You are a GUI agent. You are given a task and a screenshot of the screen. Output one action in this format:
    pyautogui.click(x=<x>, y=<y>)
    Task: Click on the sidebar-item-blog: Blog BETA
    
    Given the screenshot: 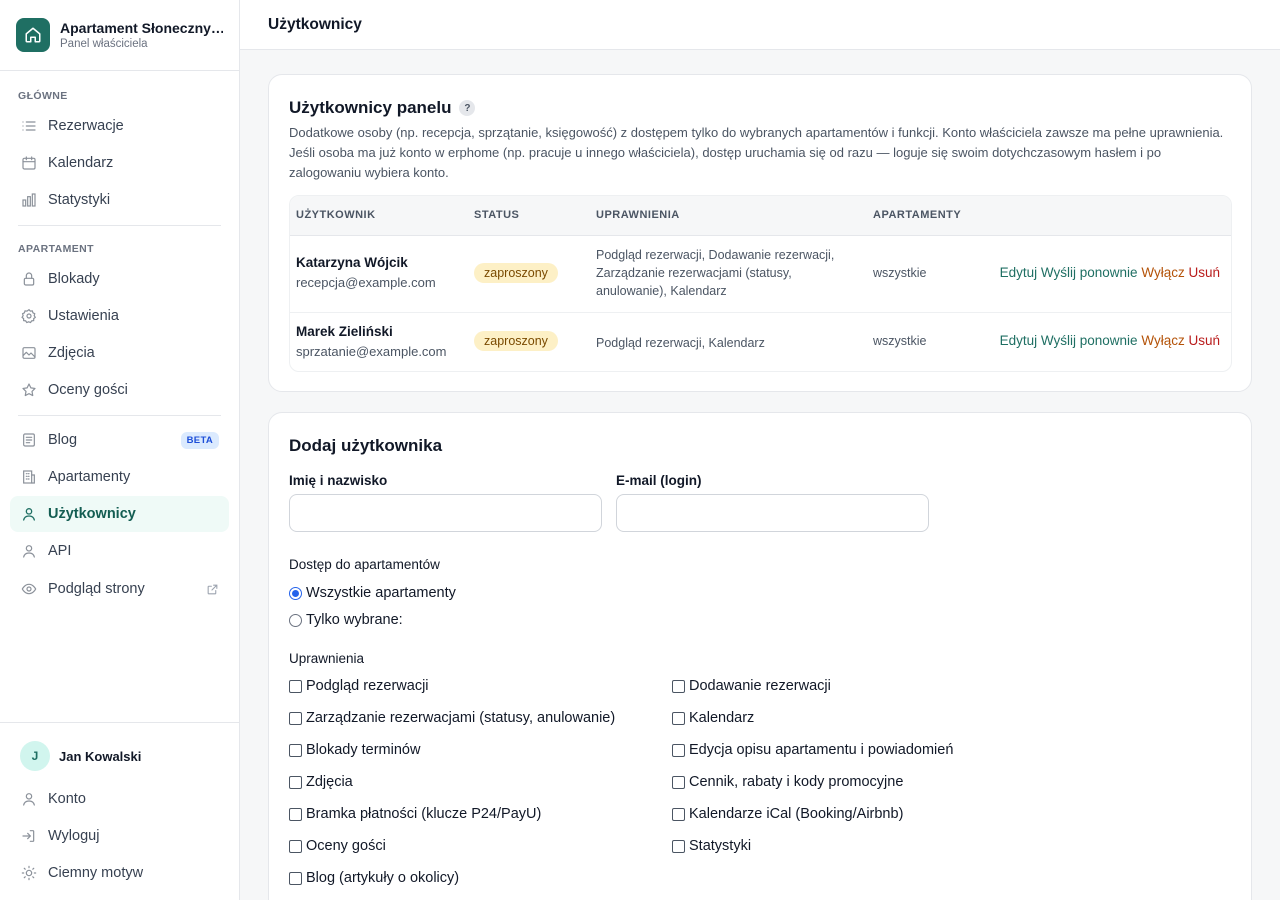 What is the action you would take?
    pyautogui.click(x=119, y=440)
    